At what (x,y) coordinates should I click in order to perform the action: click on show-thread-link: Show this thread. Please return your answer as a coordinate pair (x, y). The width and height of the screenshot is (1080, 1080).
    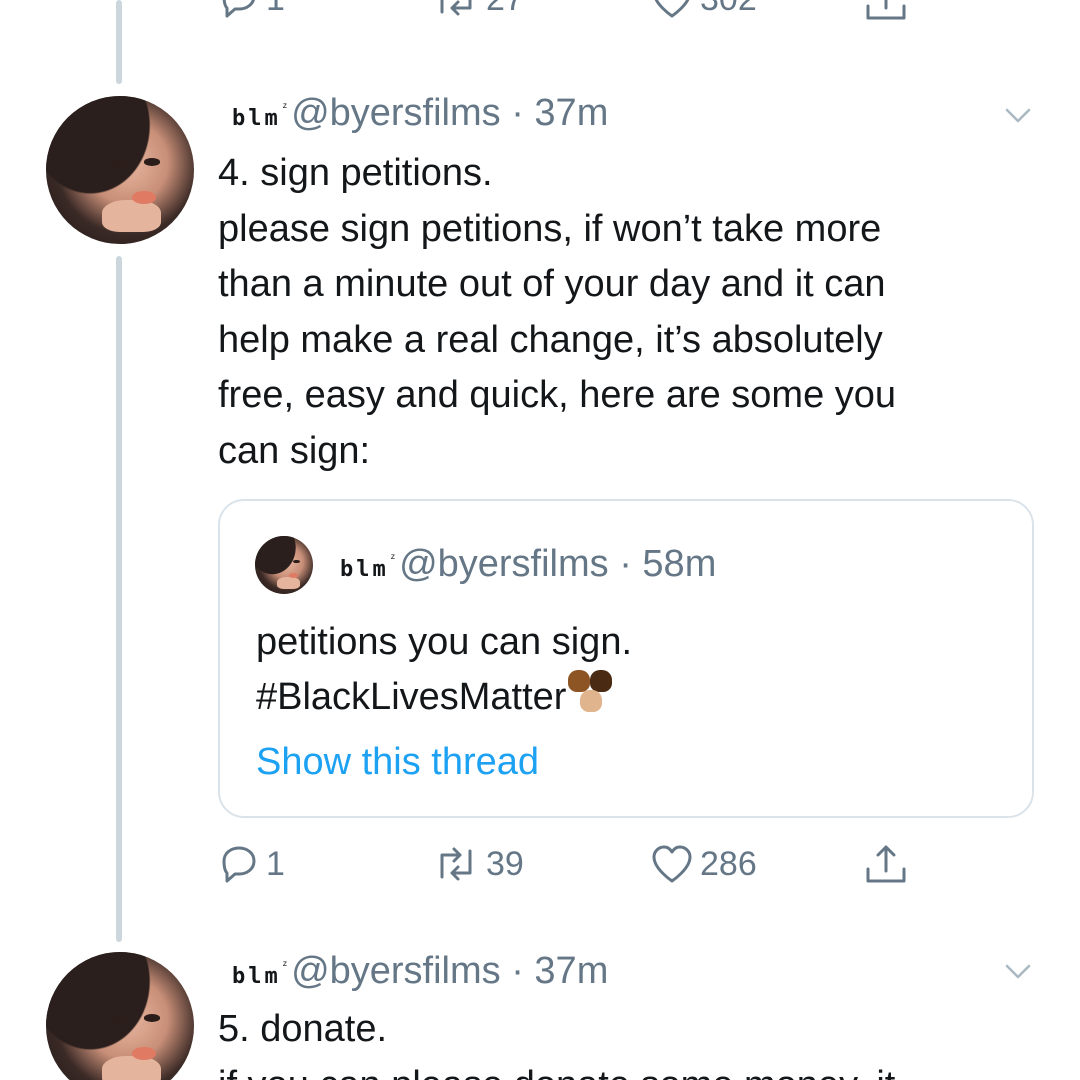
    Looking at the image, I should click on (397, 762).